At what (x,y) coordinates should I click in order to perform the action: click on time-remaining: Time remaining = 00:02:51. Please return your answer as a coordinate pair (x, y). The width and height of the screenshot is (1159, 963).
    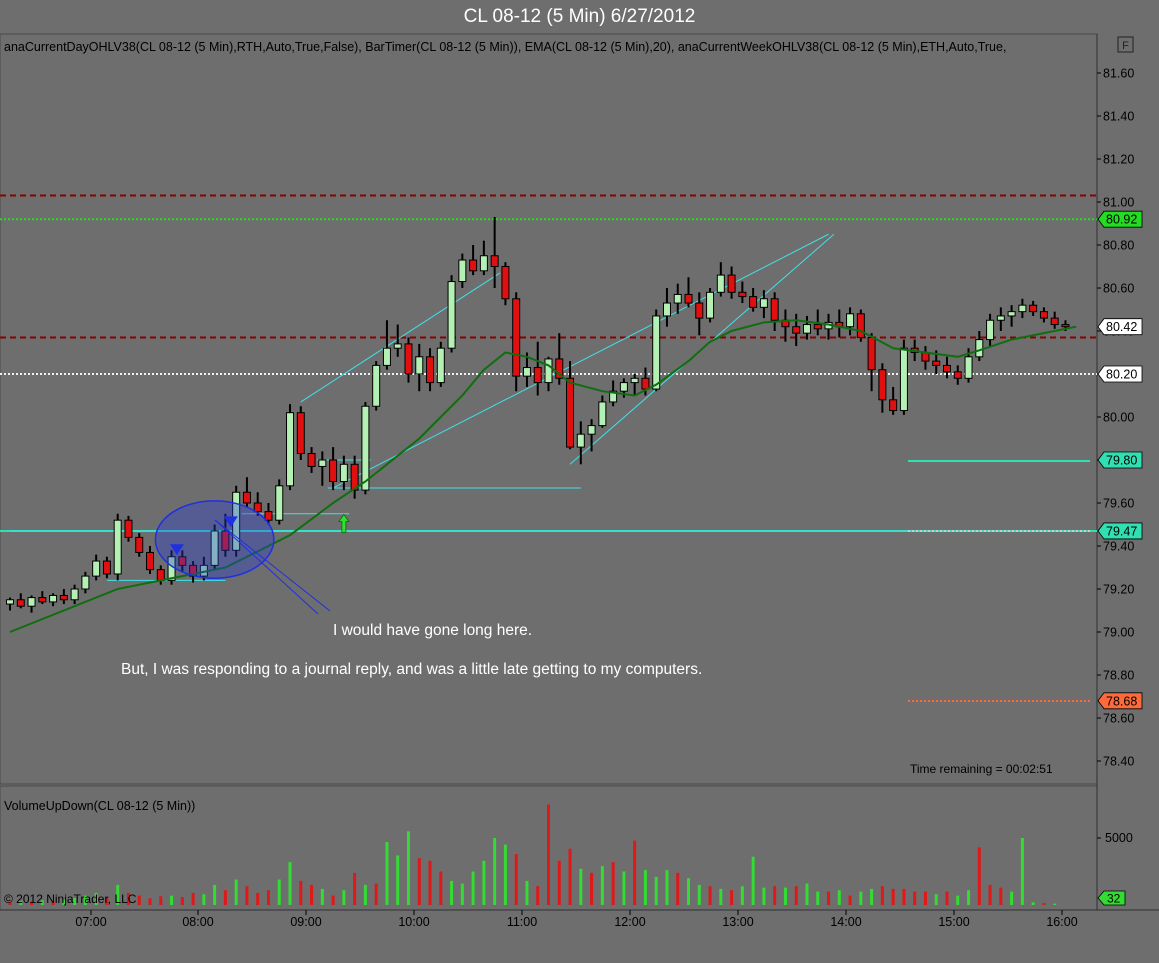
    Looking at the image, I should click on (981, 769).